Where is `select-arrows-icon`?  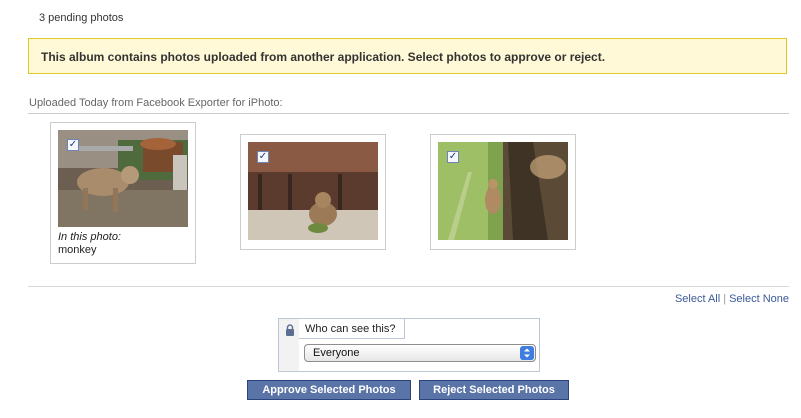 select-arrows-icon is located at coordinates (527, 353).